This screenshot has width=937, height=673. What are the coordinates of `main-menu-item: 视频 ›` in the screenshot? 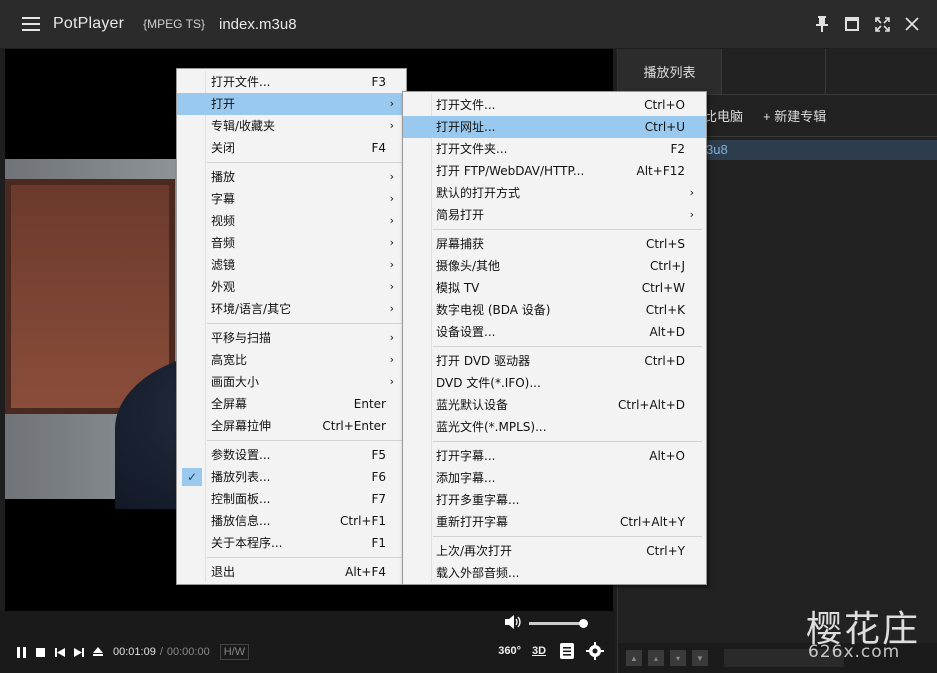 It's located at (291, 221).